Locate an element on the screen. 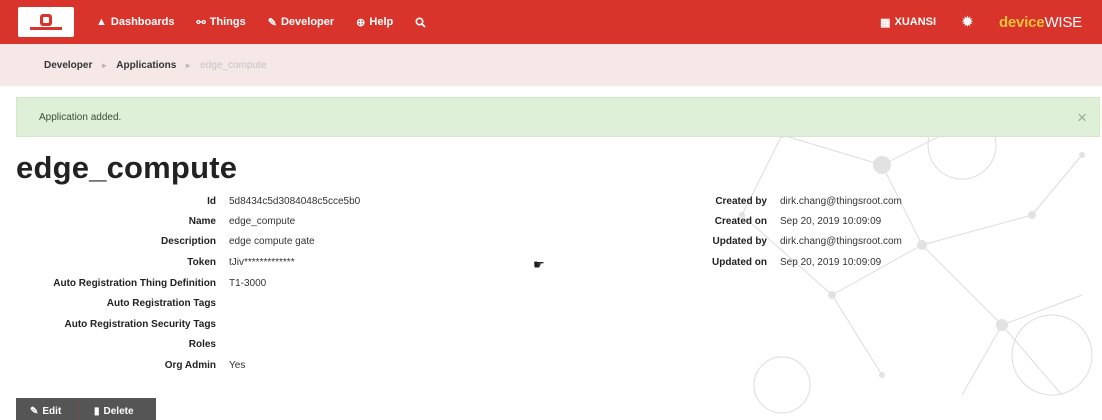  detail-label: Updated by is located at coordinates (739, 241).